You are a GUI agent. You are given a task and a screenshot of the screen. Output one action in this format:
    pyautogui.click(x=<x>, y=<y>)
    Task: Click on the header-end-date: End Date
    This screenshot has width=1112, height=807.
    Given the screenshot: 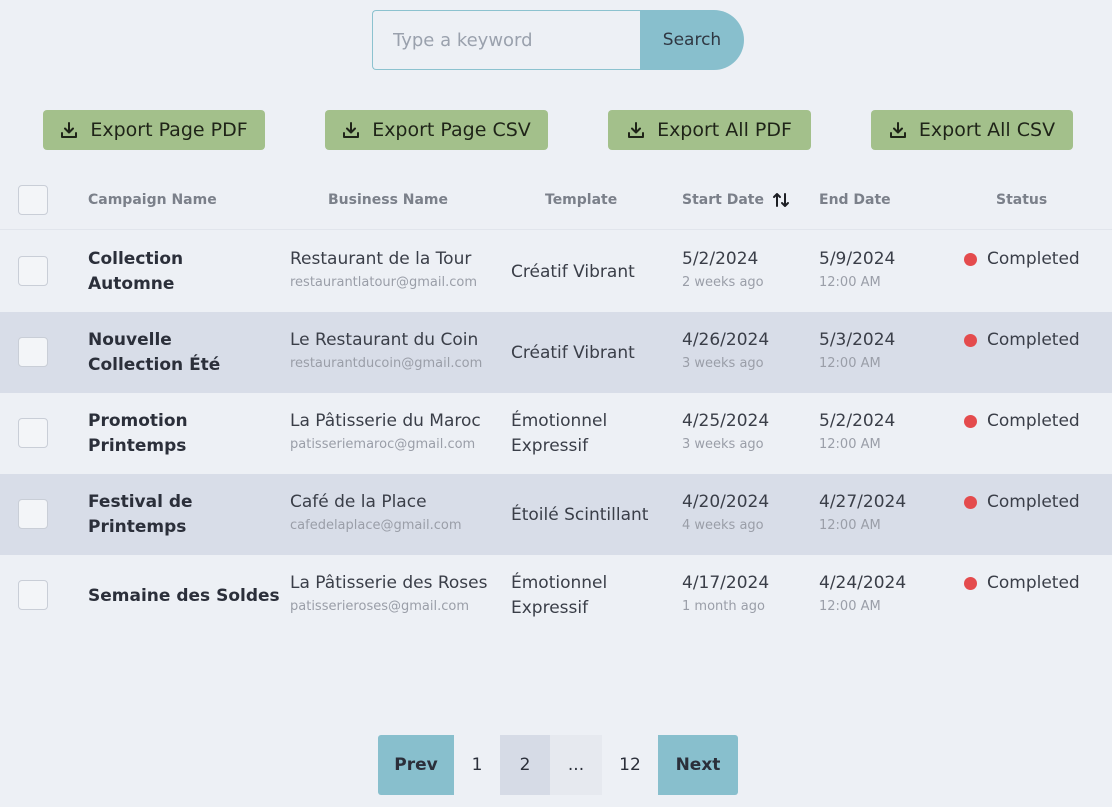 What is the action you would take?
    pyautogui.click(x=855, y=200)
    